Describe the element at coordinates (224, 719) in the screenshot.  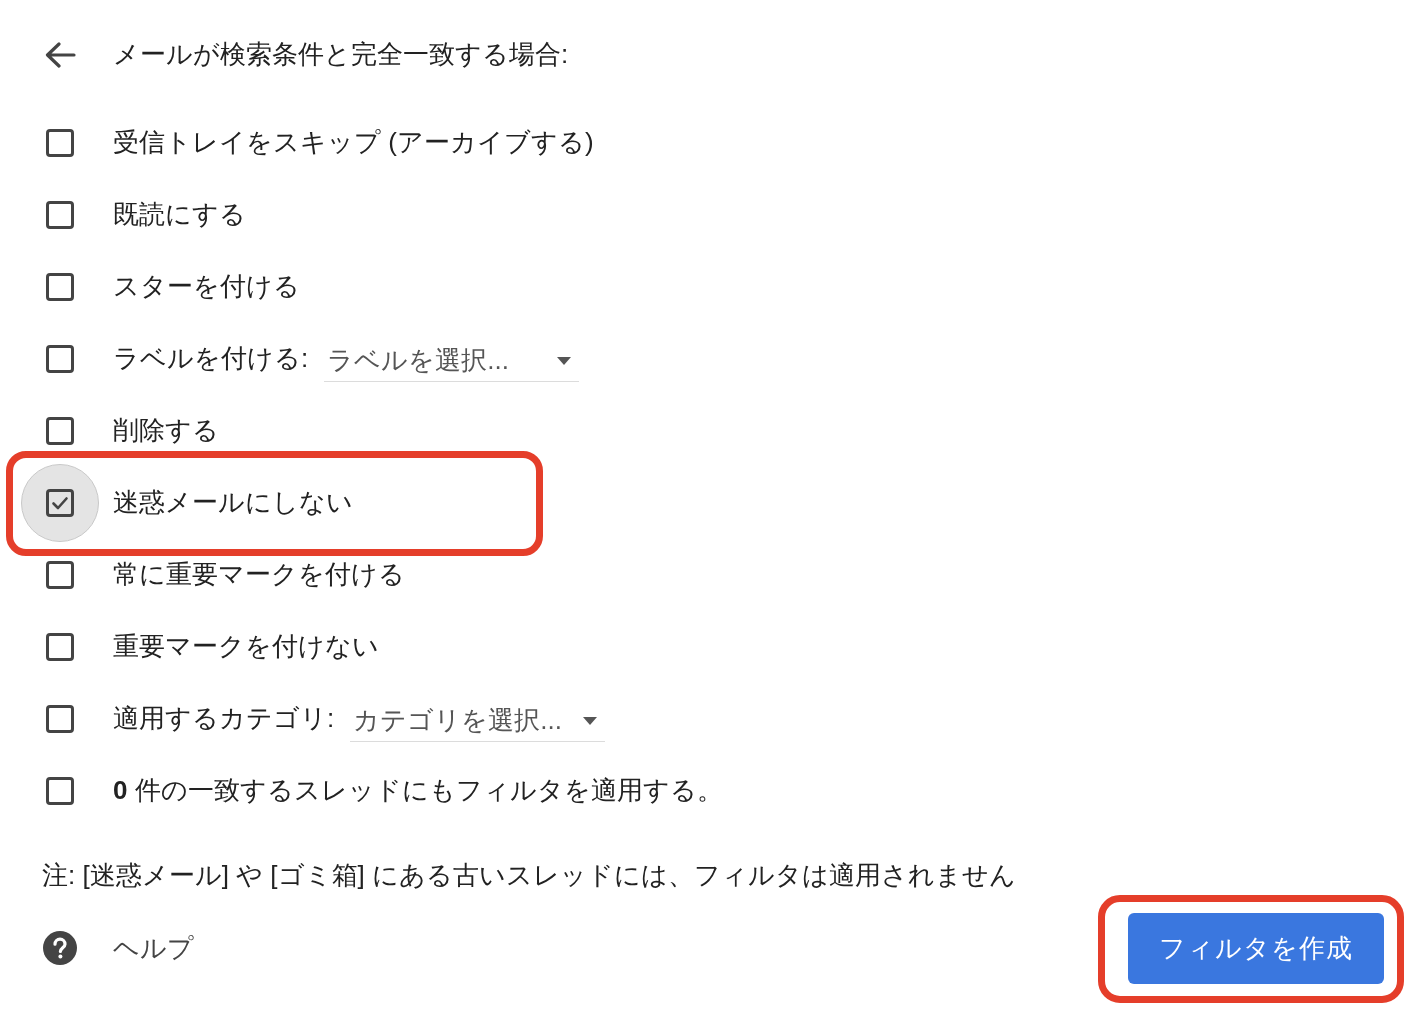
I see `option-label: 適用するカテゴリ:` at that location.